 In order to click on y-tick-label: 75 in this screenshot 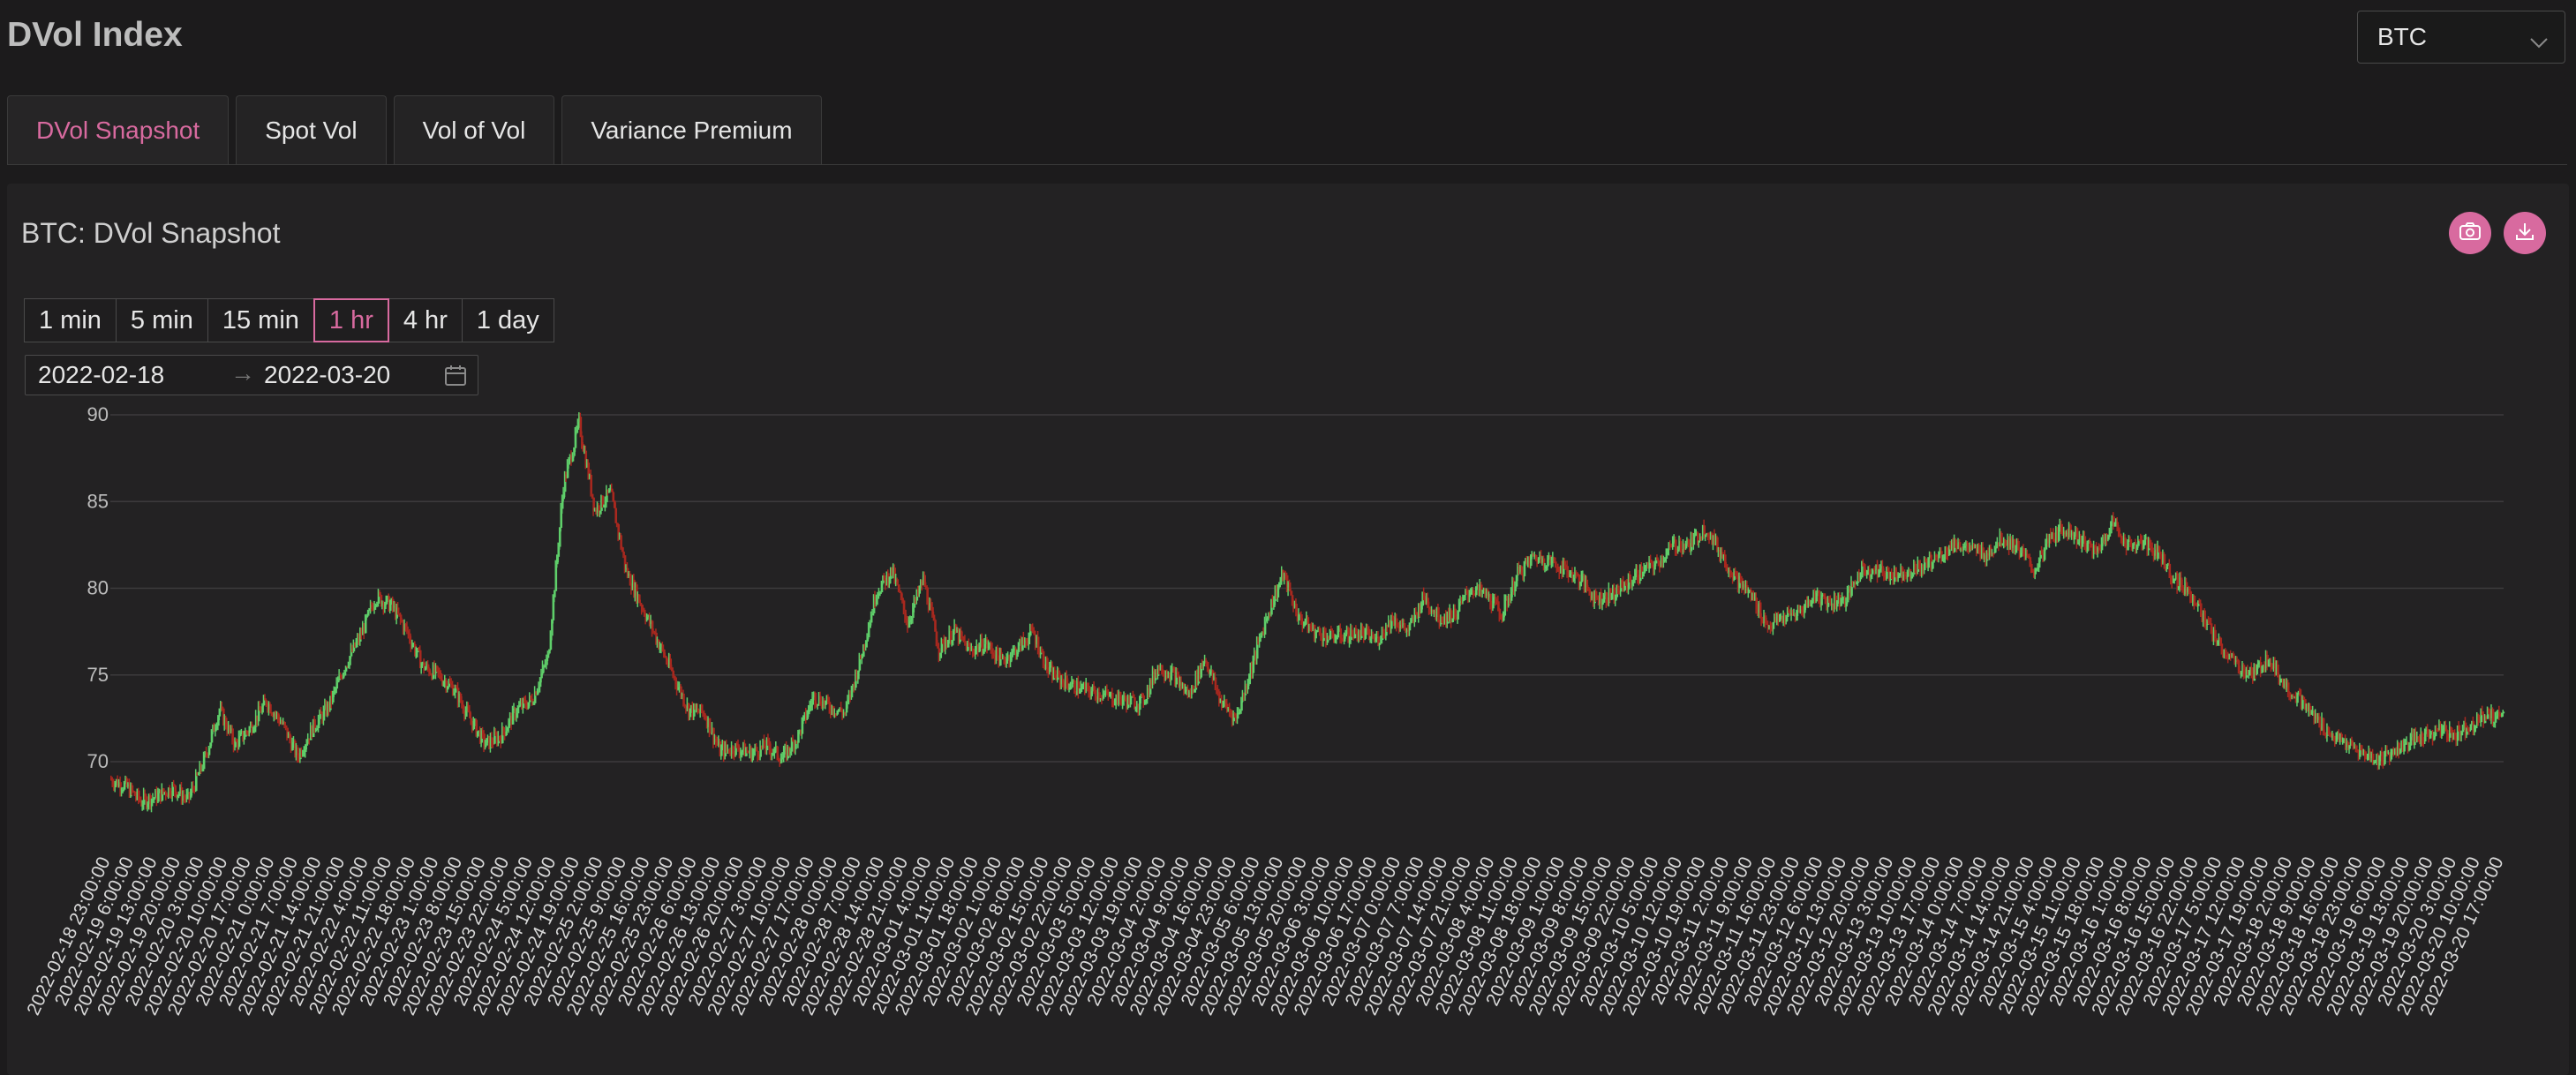, I will do `click(98, 675)`.